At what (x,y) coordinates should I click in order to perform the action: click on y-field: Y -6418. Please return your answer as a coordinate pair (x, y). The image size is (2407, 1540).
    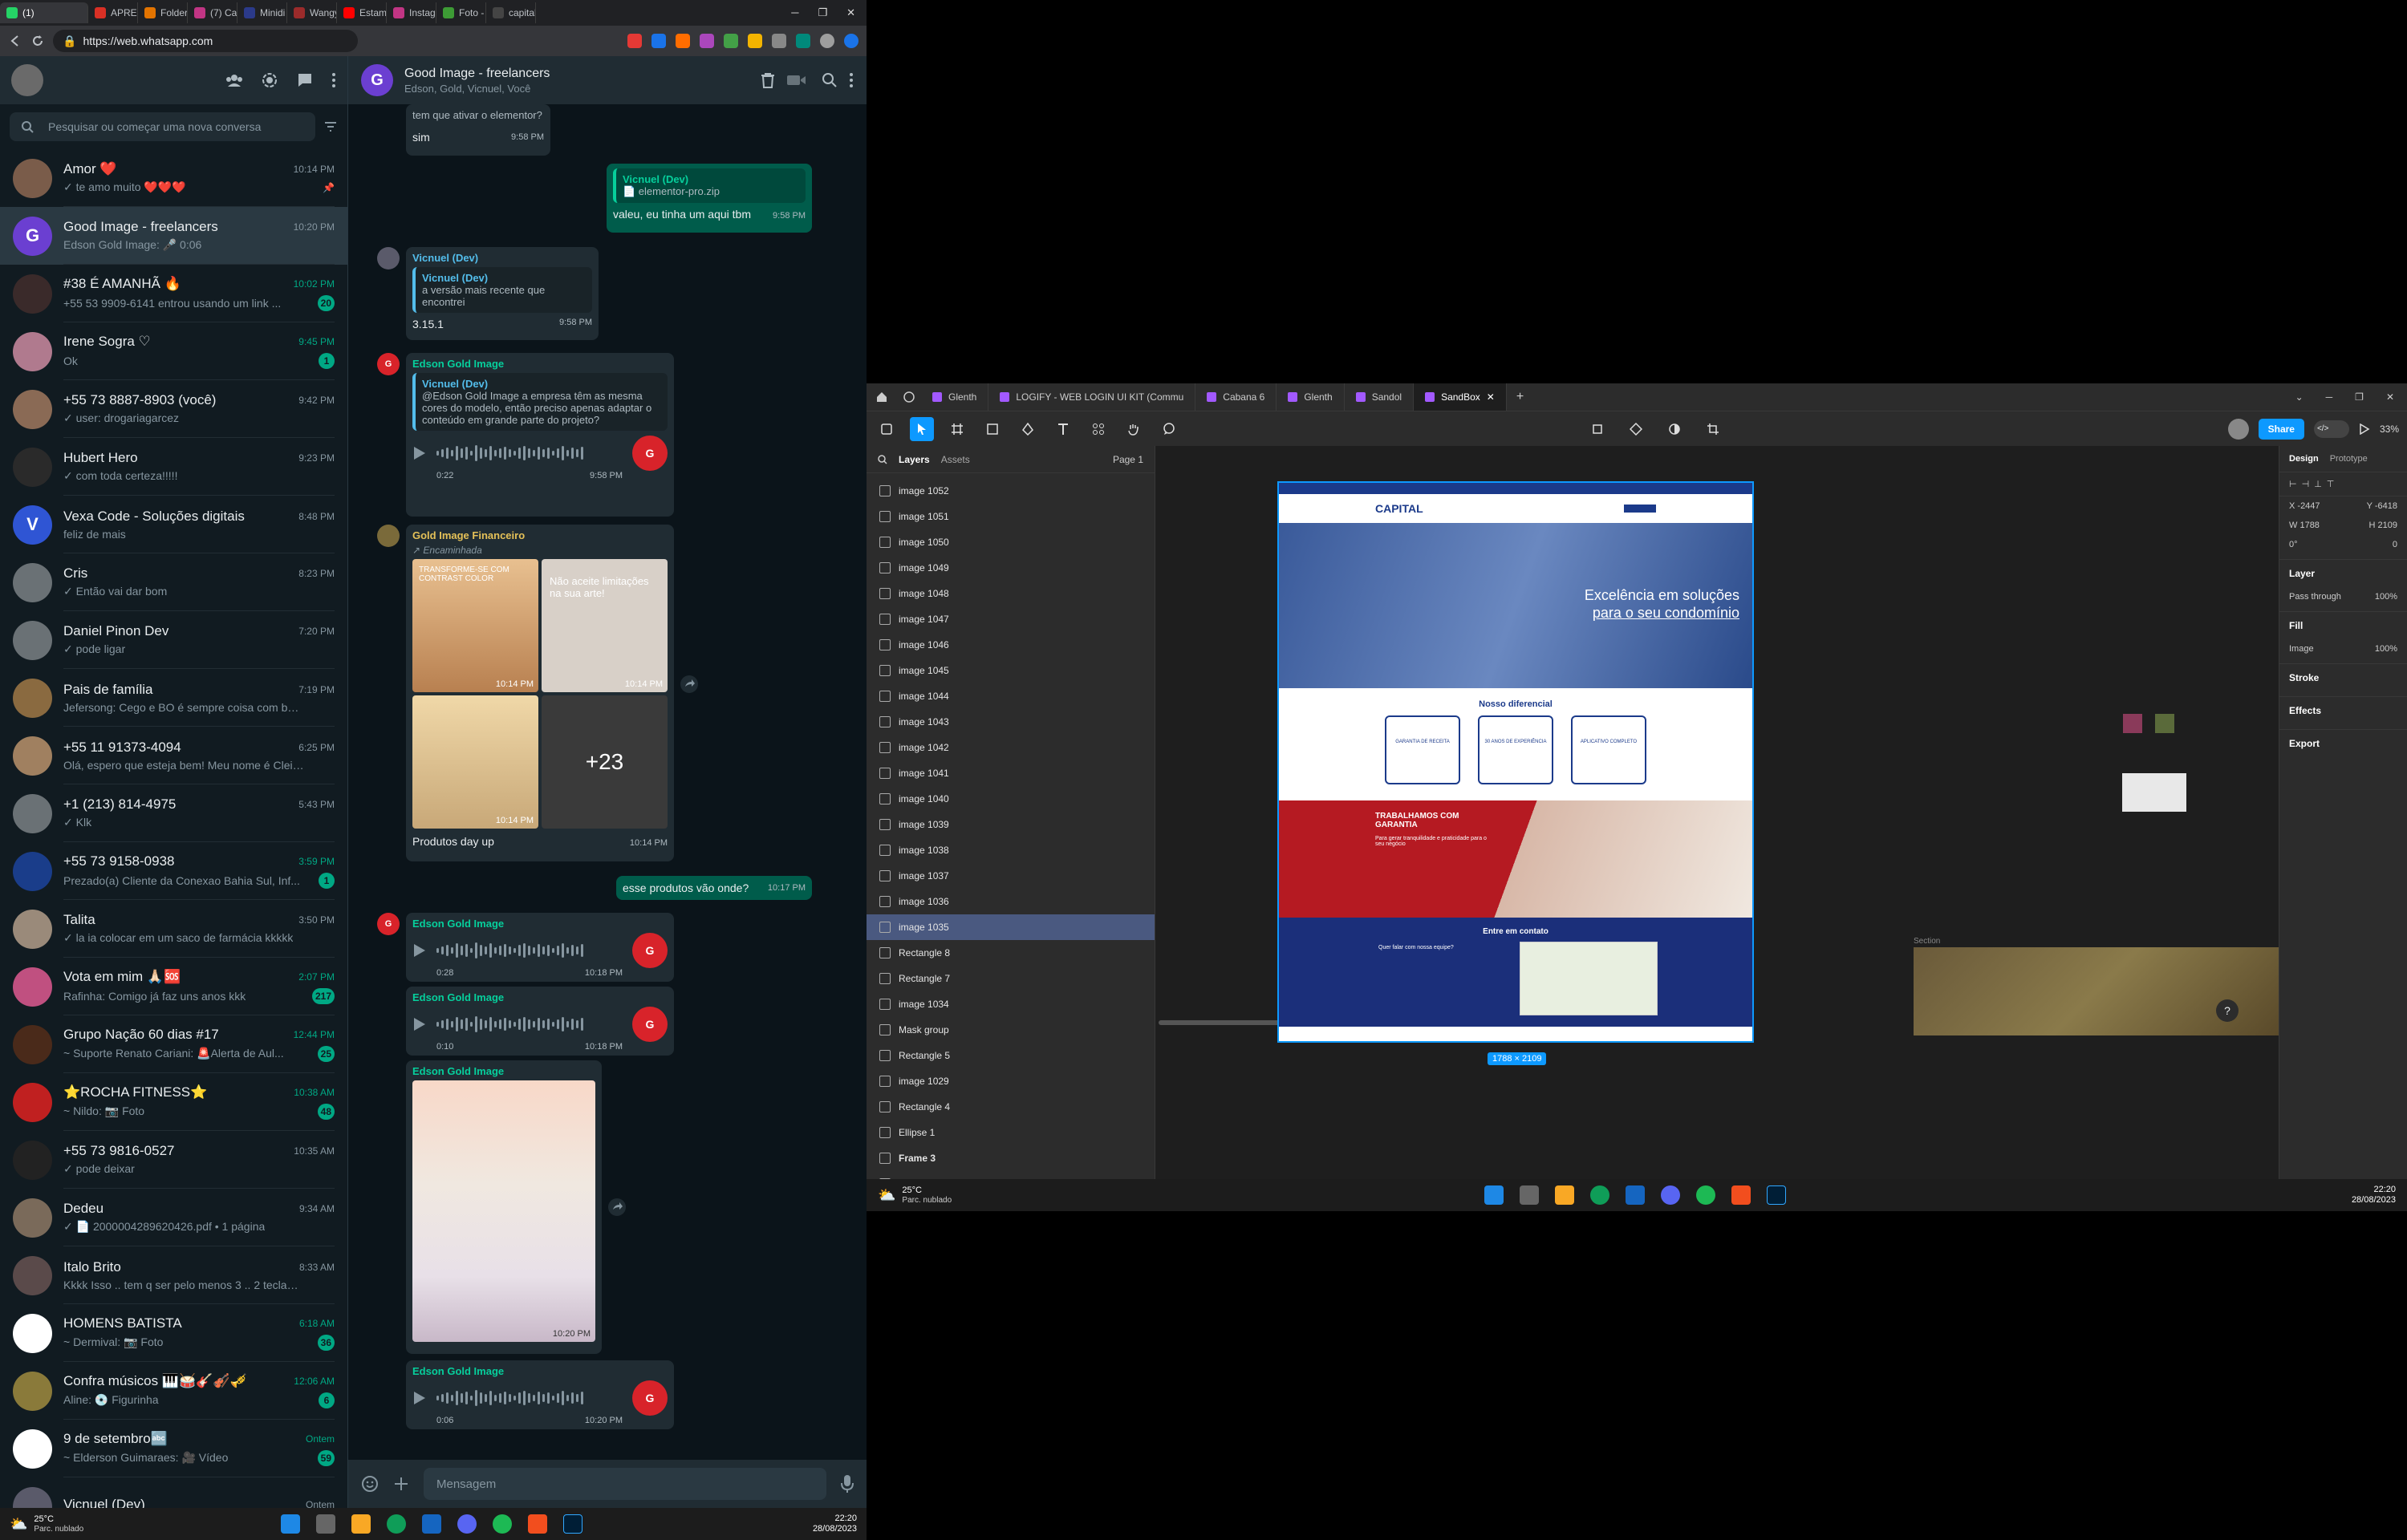
    Looking at the image, I should click on (2382, 506).